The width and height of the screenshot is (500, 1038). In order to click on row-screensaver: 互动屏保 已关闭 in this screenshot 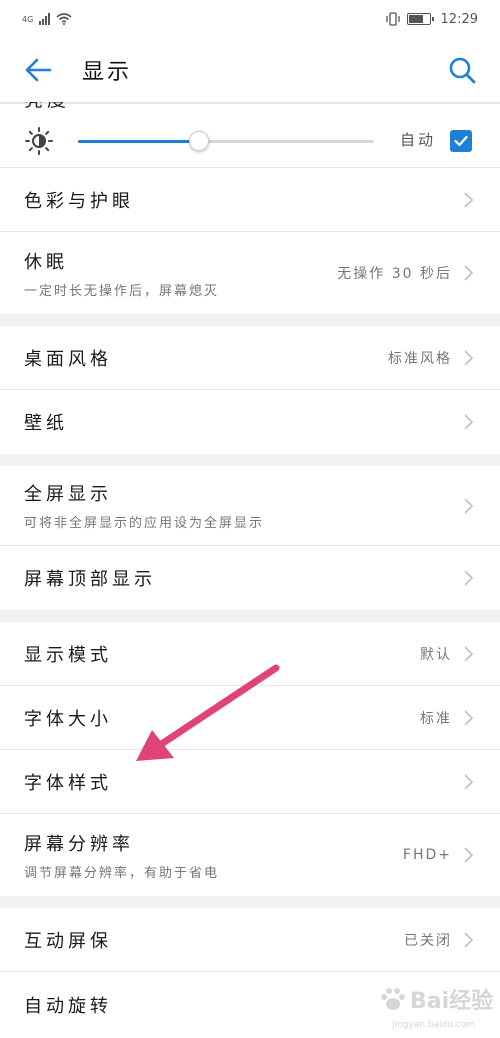, I will do `click(250, 940)`.